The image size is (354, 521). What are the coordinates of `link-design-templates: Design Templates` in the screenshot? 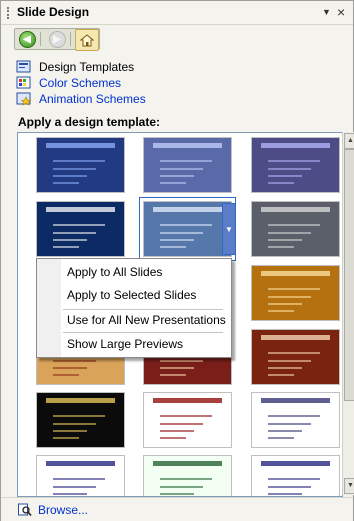 It's located at (75, 67).